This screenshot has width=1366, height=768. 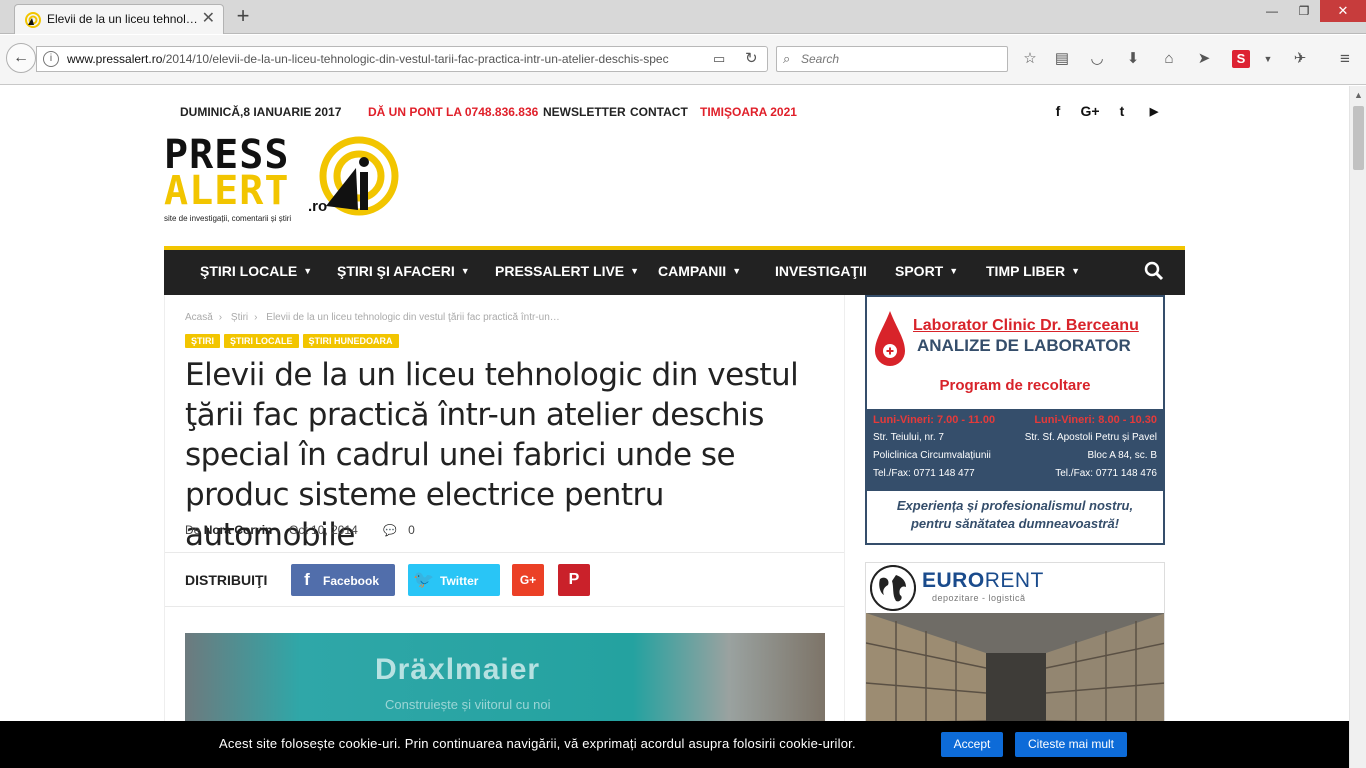 I want to click on category-tags: ŞTIRI ŞTIRI LOCALE ŞTIRI HUNEDOARA, so click(x=294, y=340).